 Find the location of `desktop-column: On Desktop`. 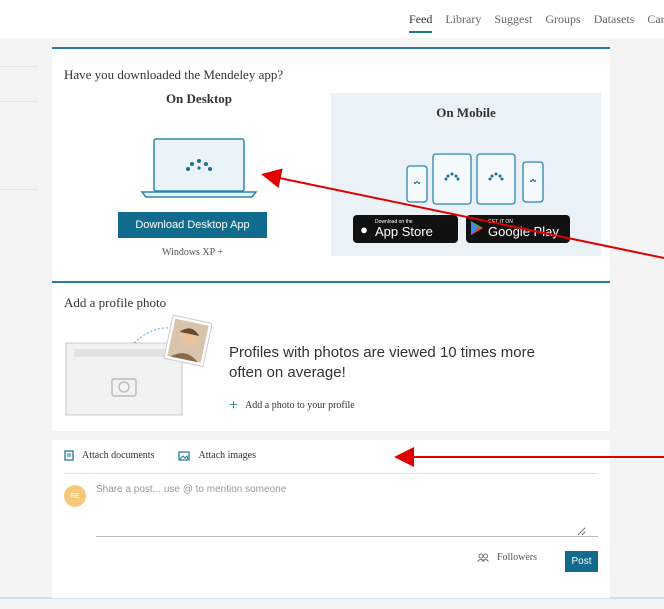

desktop-column: On Desktop is located at coordinates (199, 99).